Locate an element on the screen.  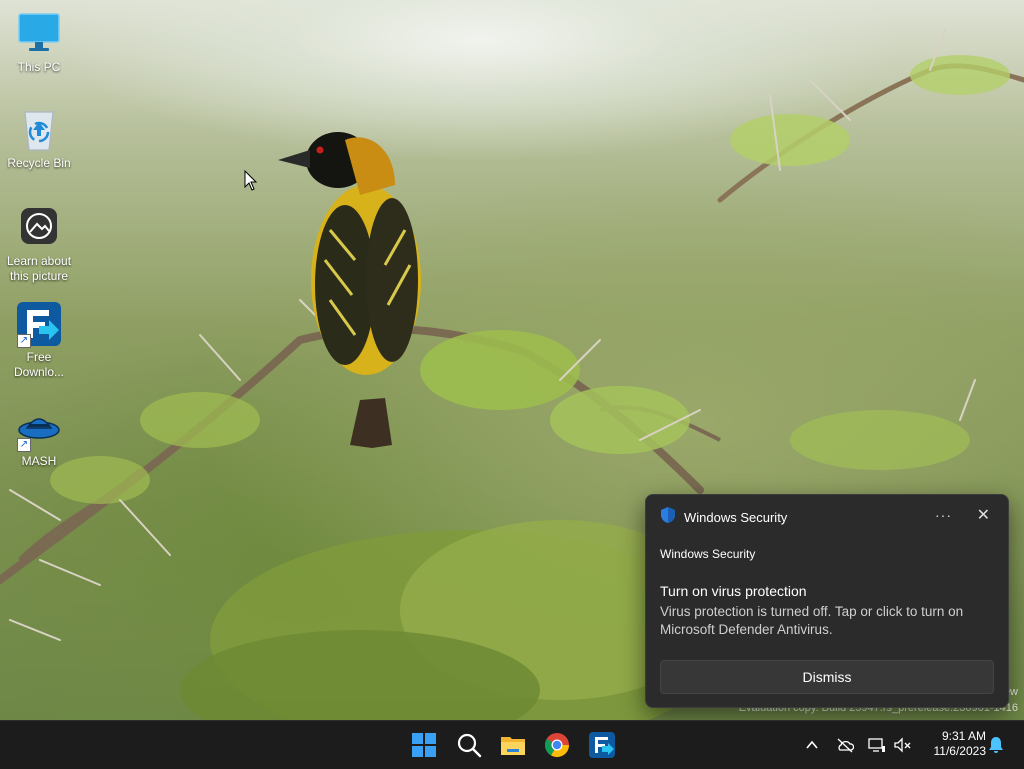
start-icon is located at coordinates (424, 745).